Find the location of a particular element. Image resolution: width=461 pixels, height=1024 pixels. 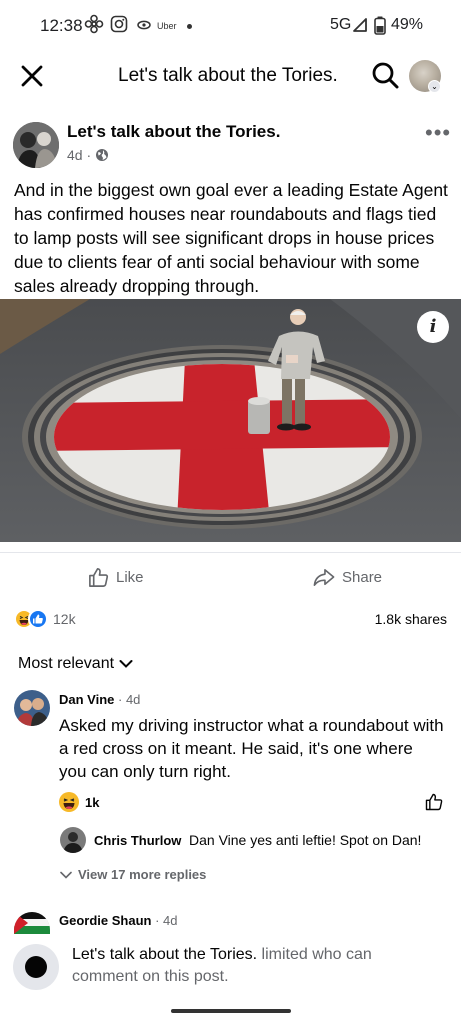

page-name: Let's talk about the Tories. is located at coordinates (173, 132).